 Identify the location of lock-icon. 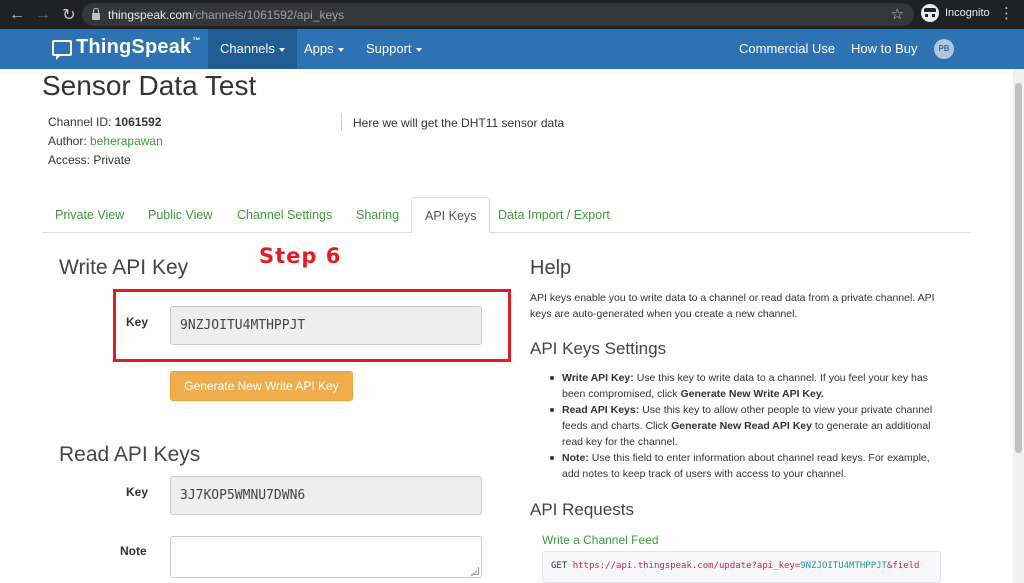
(96, 14).